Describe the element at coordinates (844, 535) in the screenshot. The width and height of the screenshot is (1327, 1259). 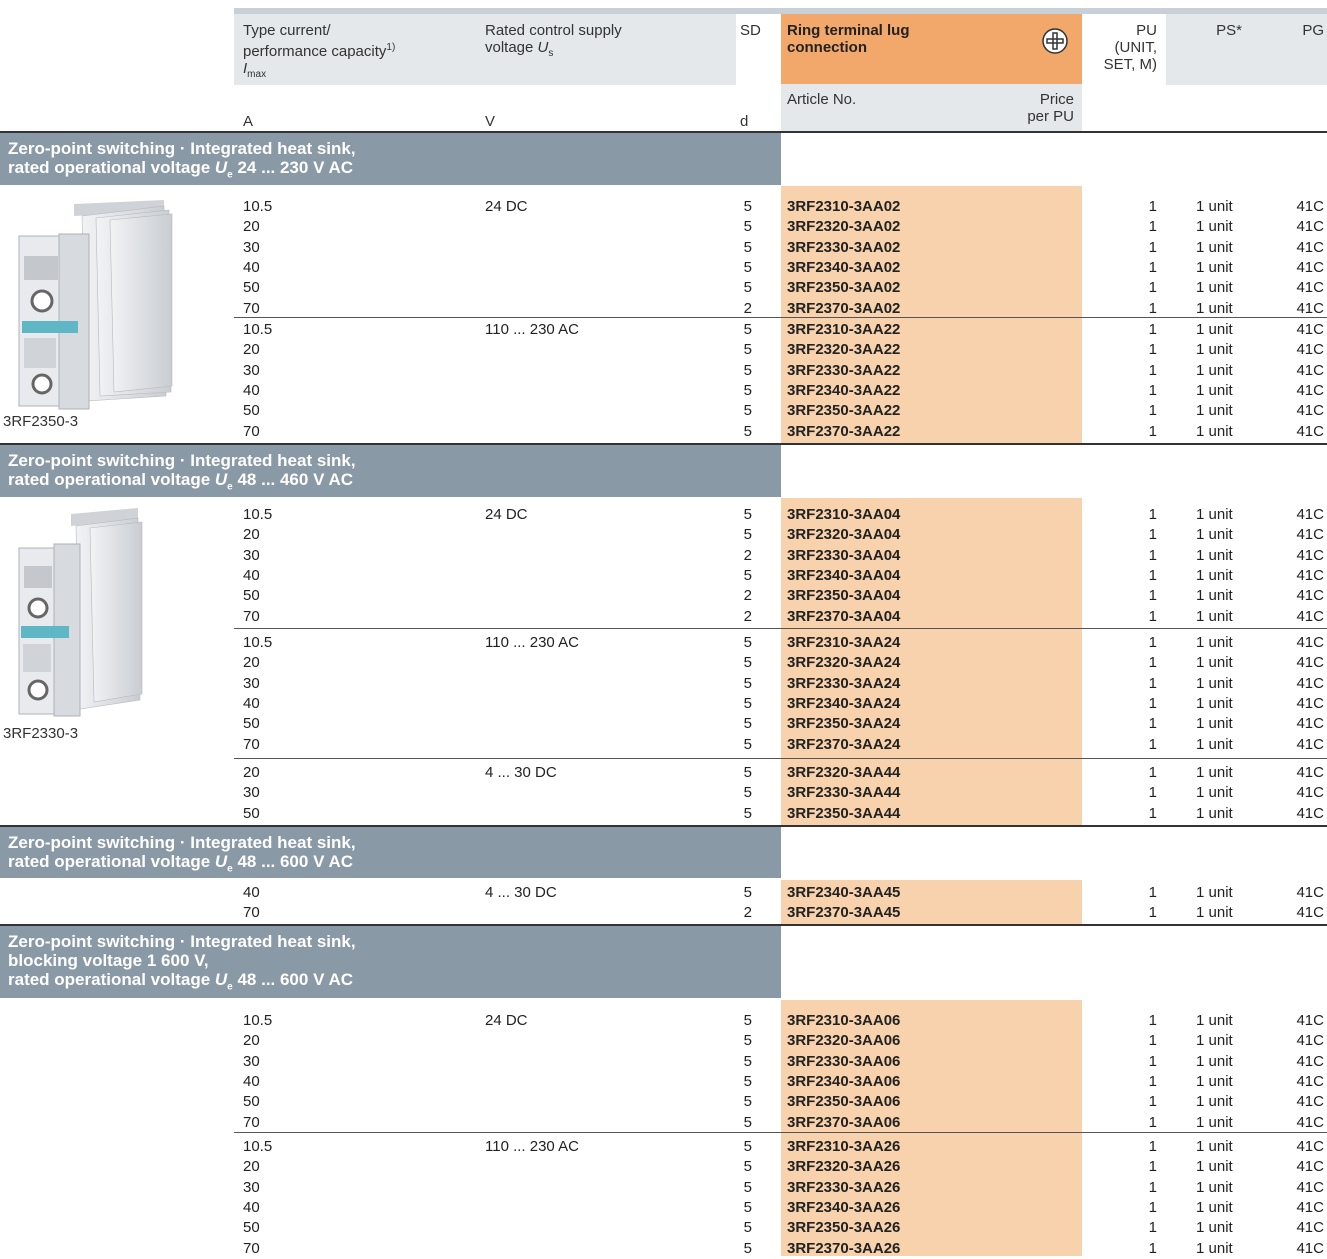
I see `article-number-cell: 3RF2320-3AA04` at that location.